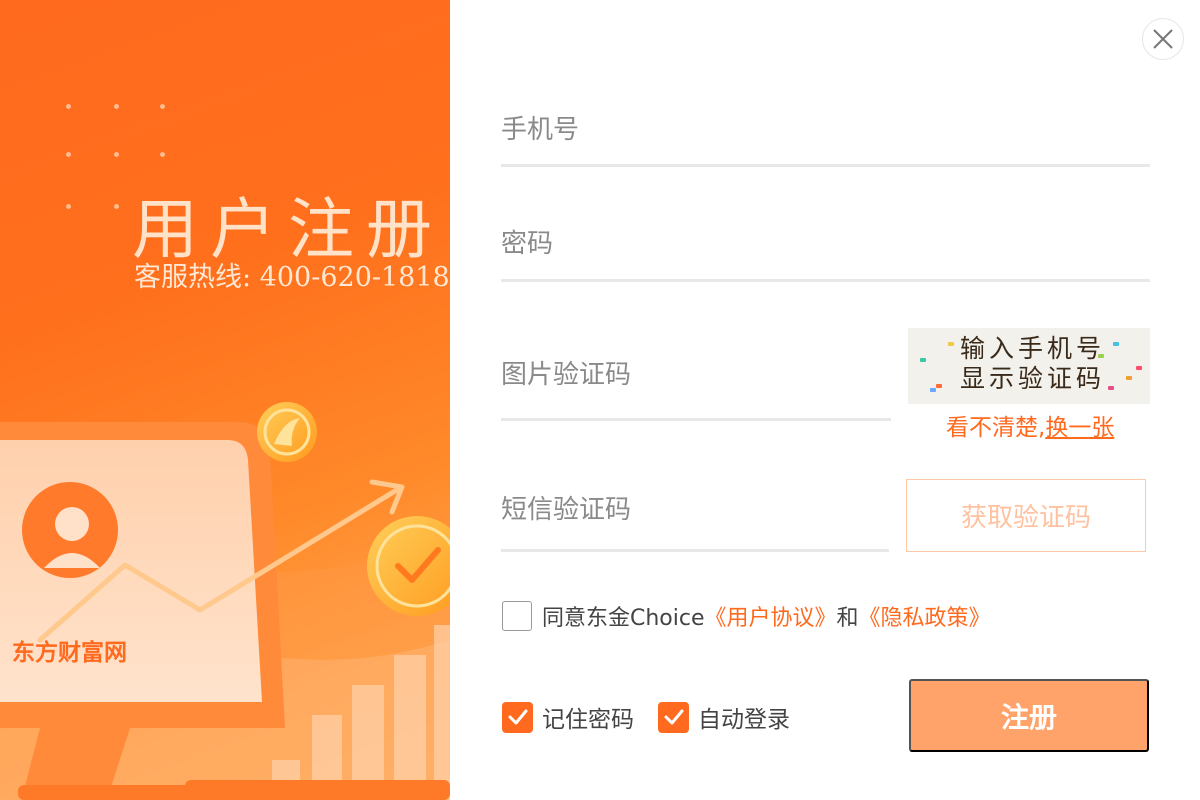 This screenshot has width=1200, height=800. Describe the element at coordinates (825, 280) in the screenshot. I see `password-underline` at that location.